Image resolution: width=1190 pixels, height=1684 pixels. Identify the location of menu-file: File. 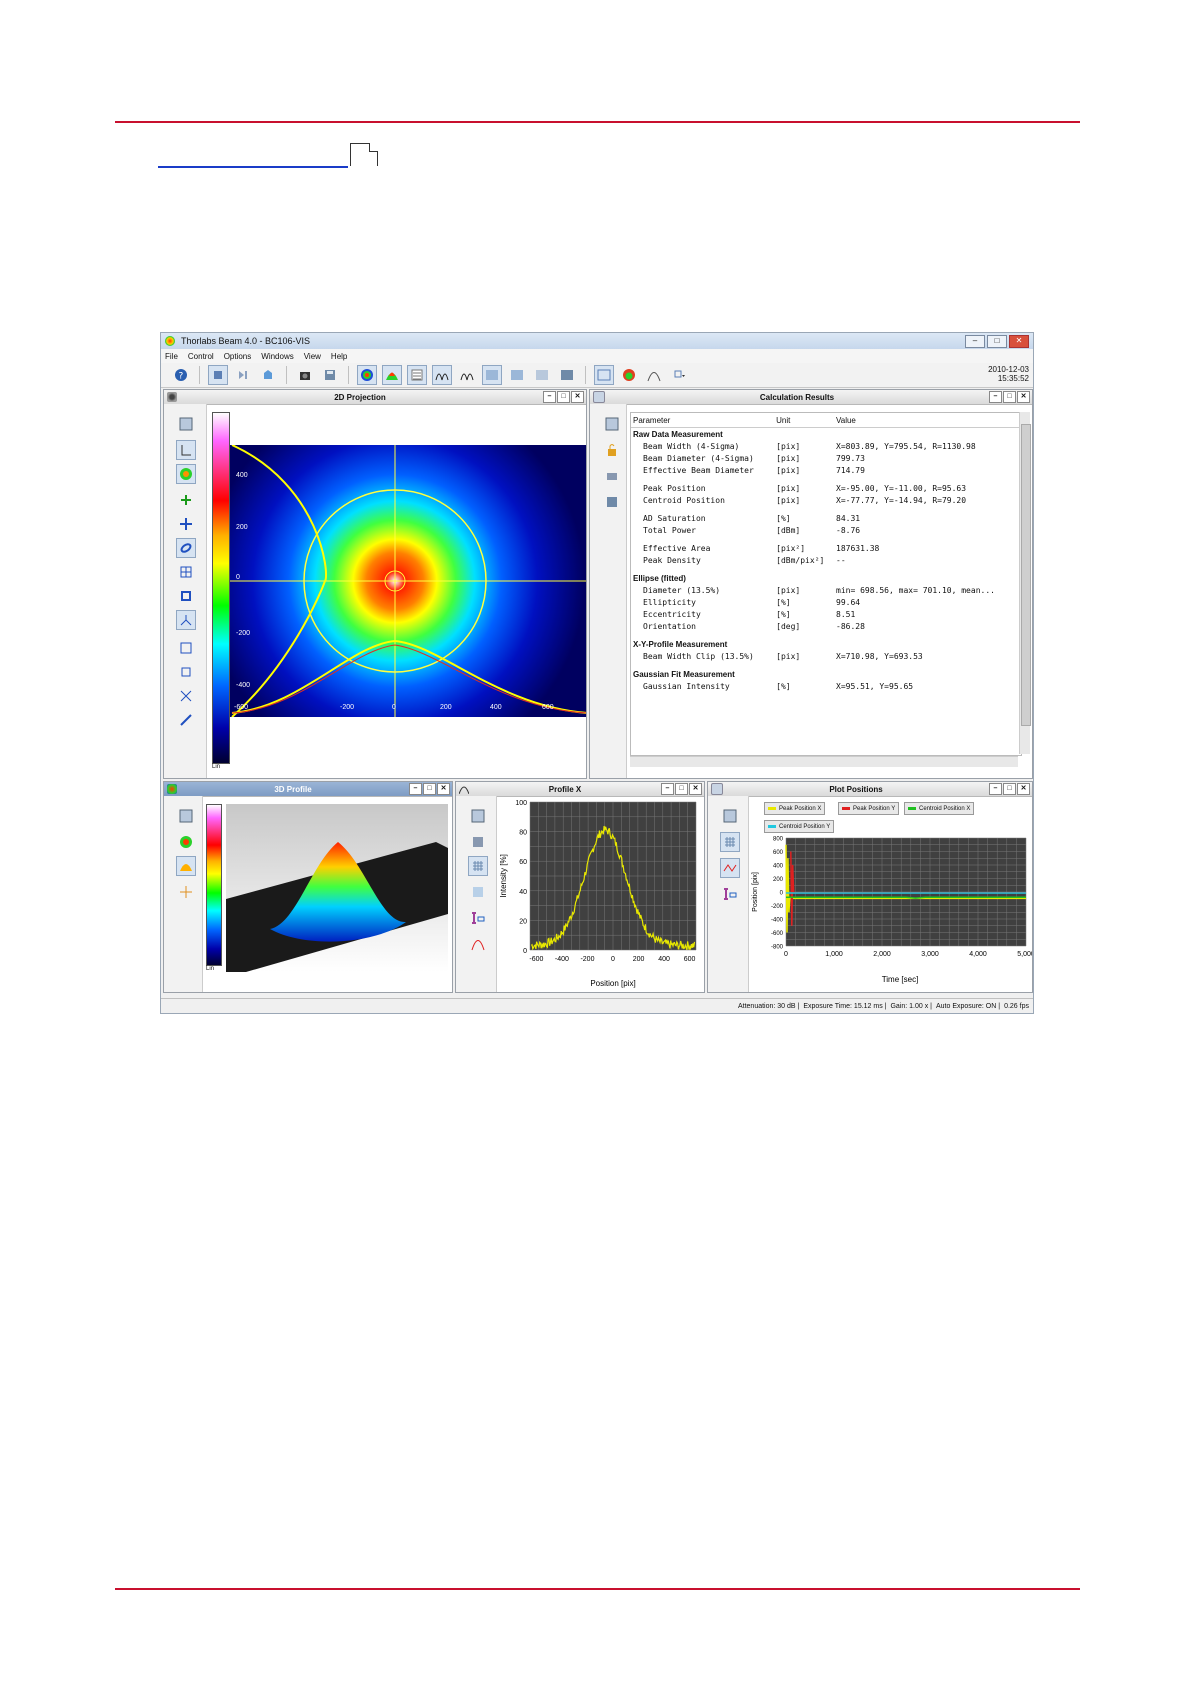
(171, 356).